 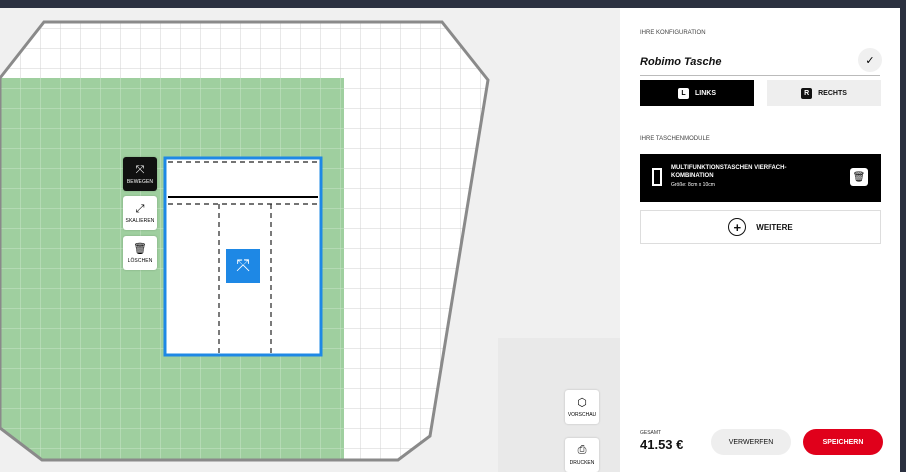 What do you see at coordinates (657, 177) in the screenshot?
I see `pocket-module-icon` at bounding box center [657, 177].